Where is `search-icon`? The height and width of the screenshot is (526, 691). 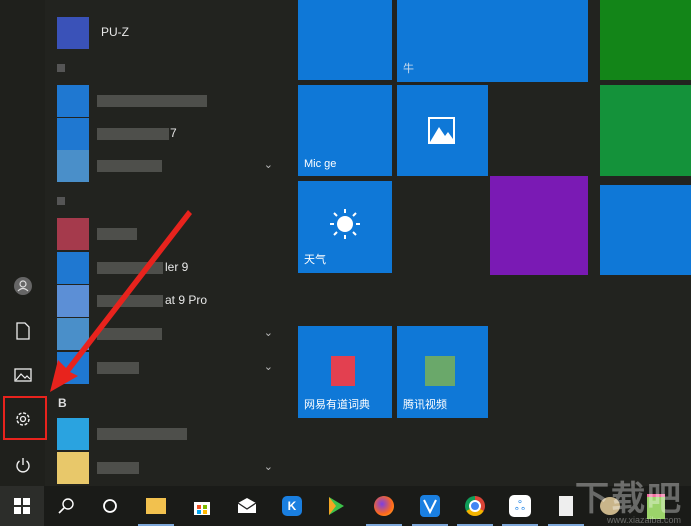 search-icon is located at coordinates (66, 506).